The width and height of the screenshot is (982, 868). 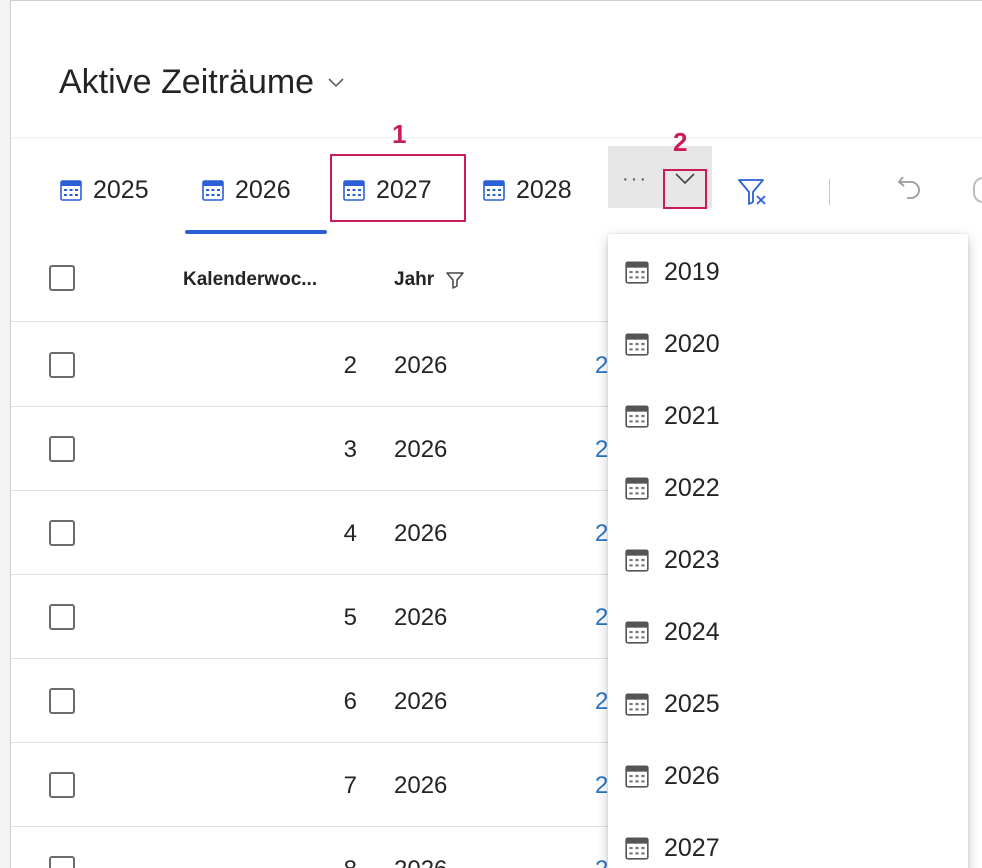 I want to click on menu-item-2023: 2023, so click(x=788, y=560).